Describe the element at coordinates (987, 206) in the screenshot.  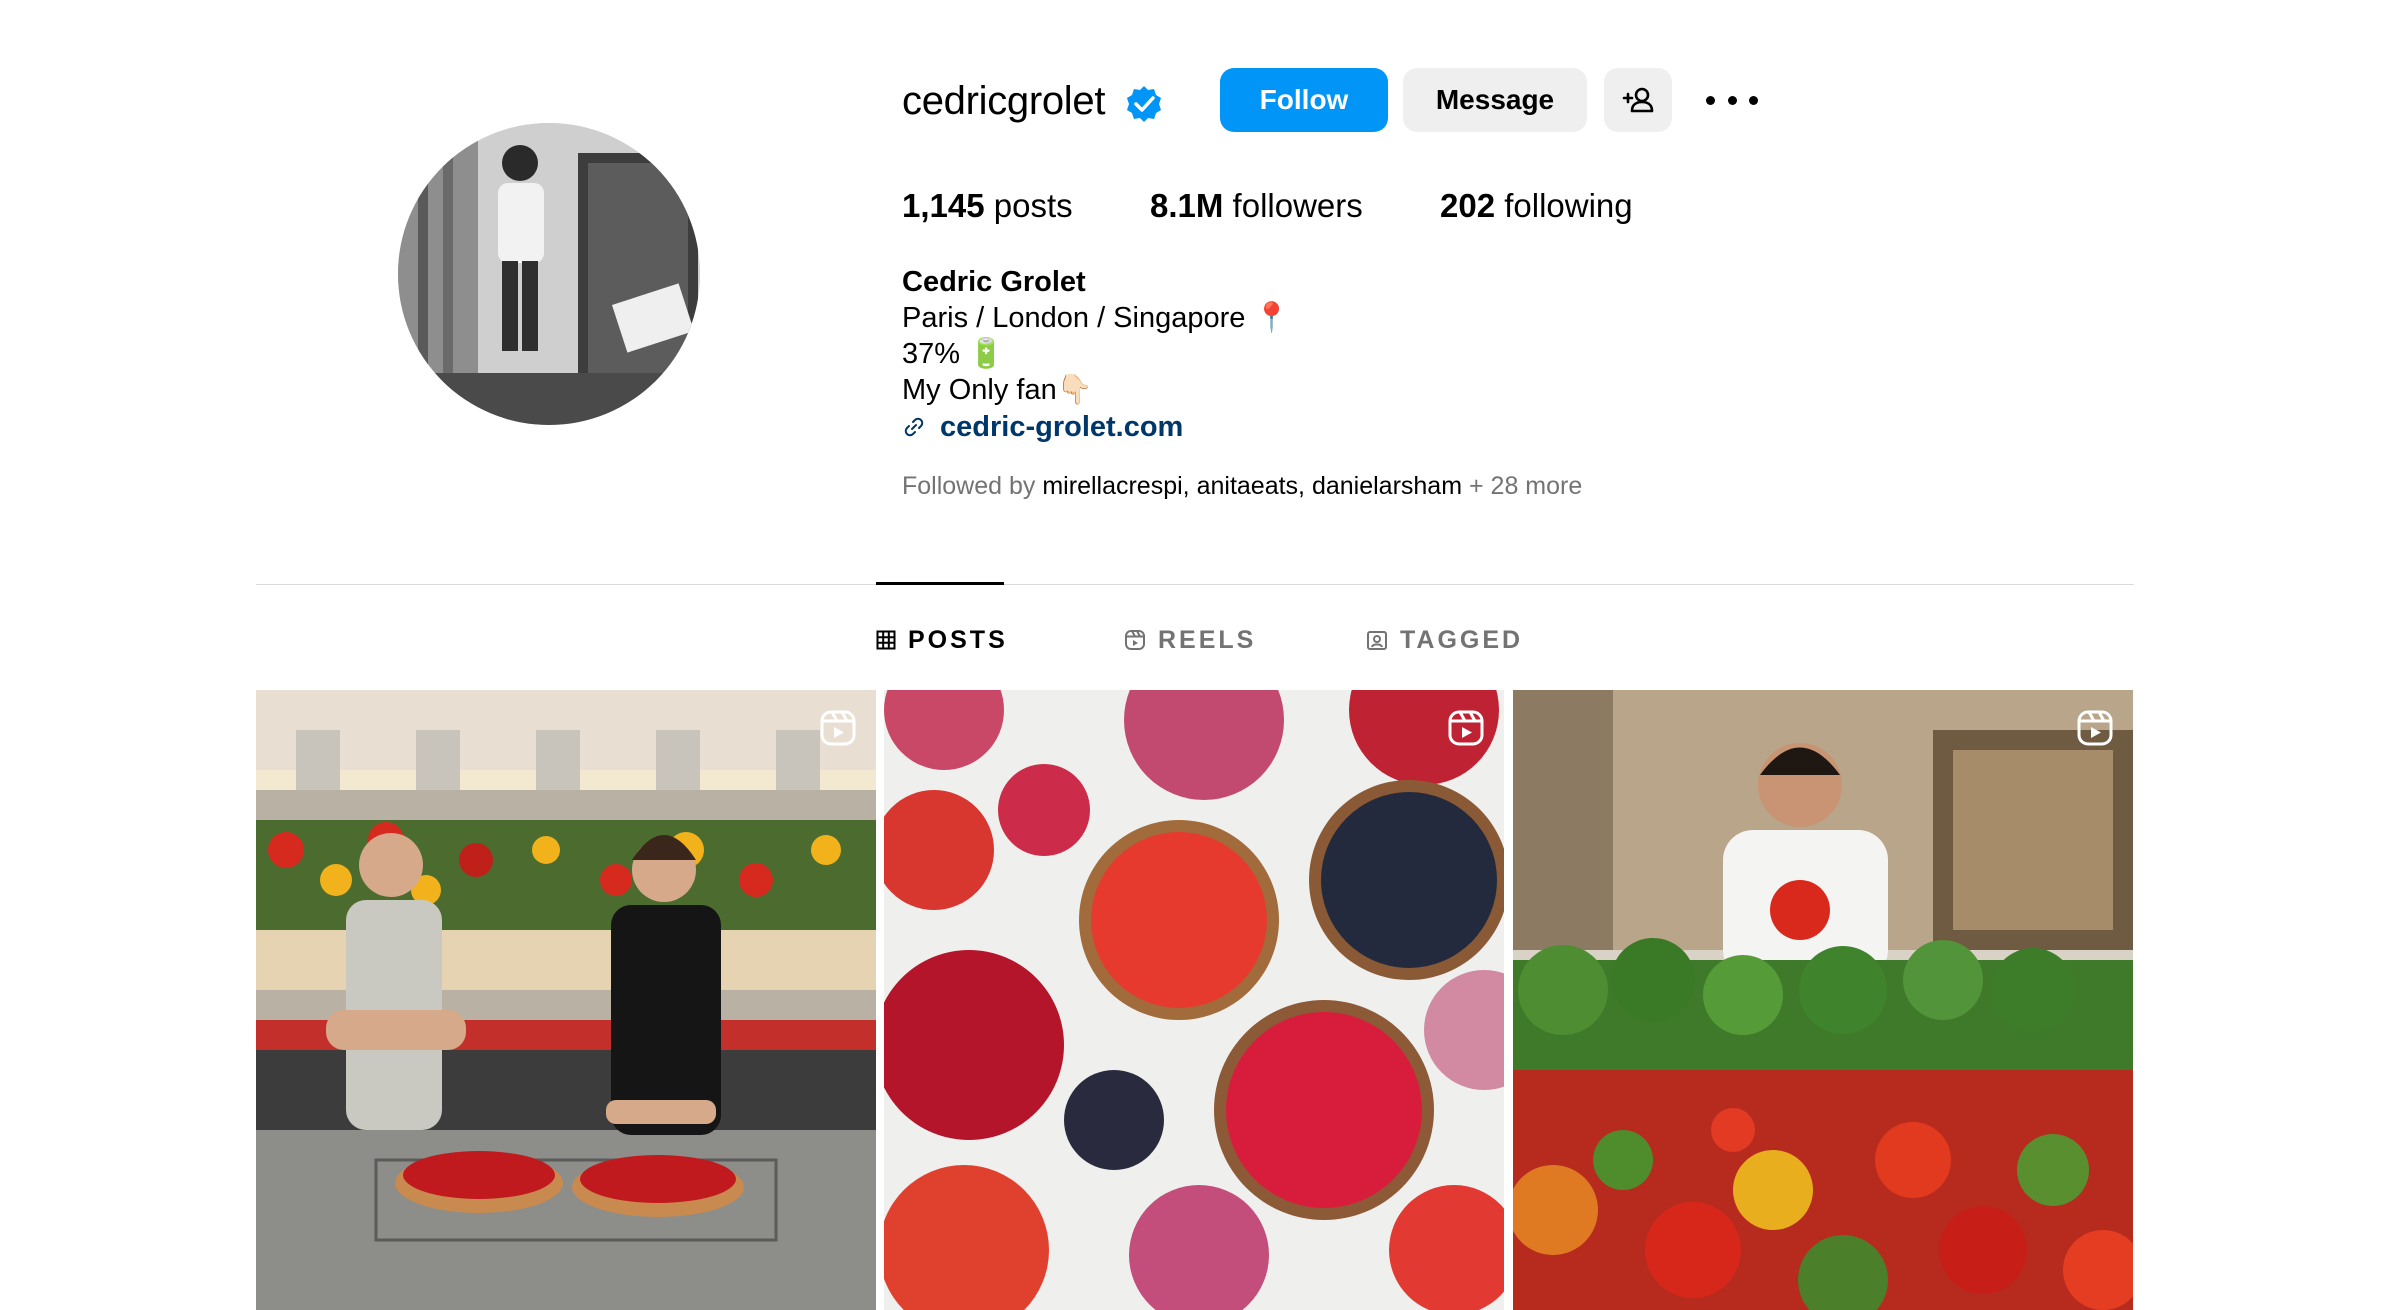
I see `posts-count-stat: 1,145 posts` at that location.